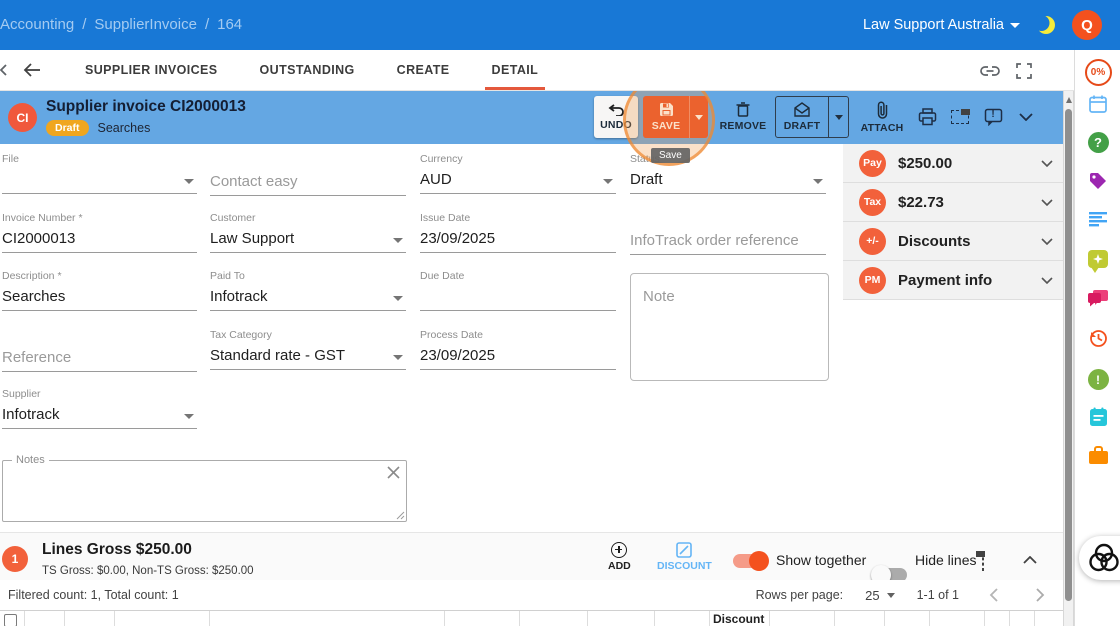 Image resolution: width=1120 pixels, height=626 pixels. Describe the element at coordinates (1097, 181) in the screenshot. I see `tags-button` at that location.